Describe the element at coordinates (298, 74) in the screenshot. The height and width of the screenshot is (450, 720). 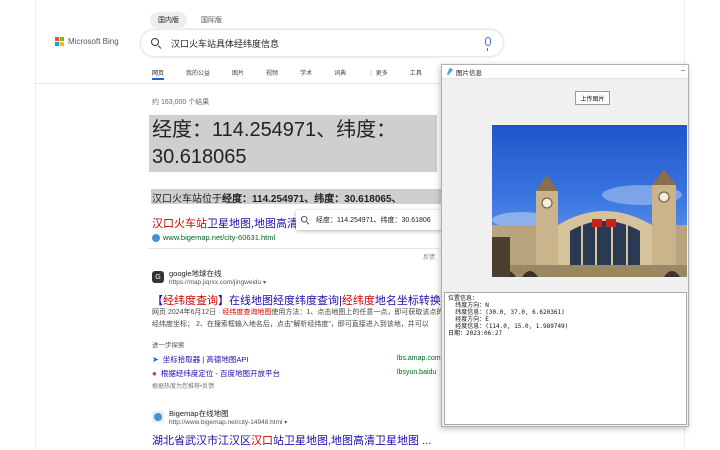
I see `nav-tabs: 网页 我的公益 图片 视频 学术 词典 ⋮ 更多 工具` at that location.